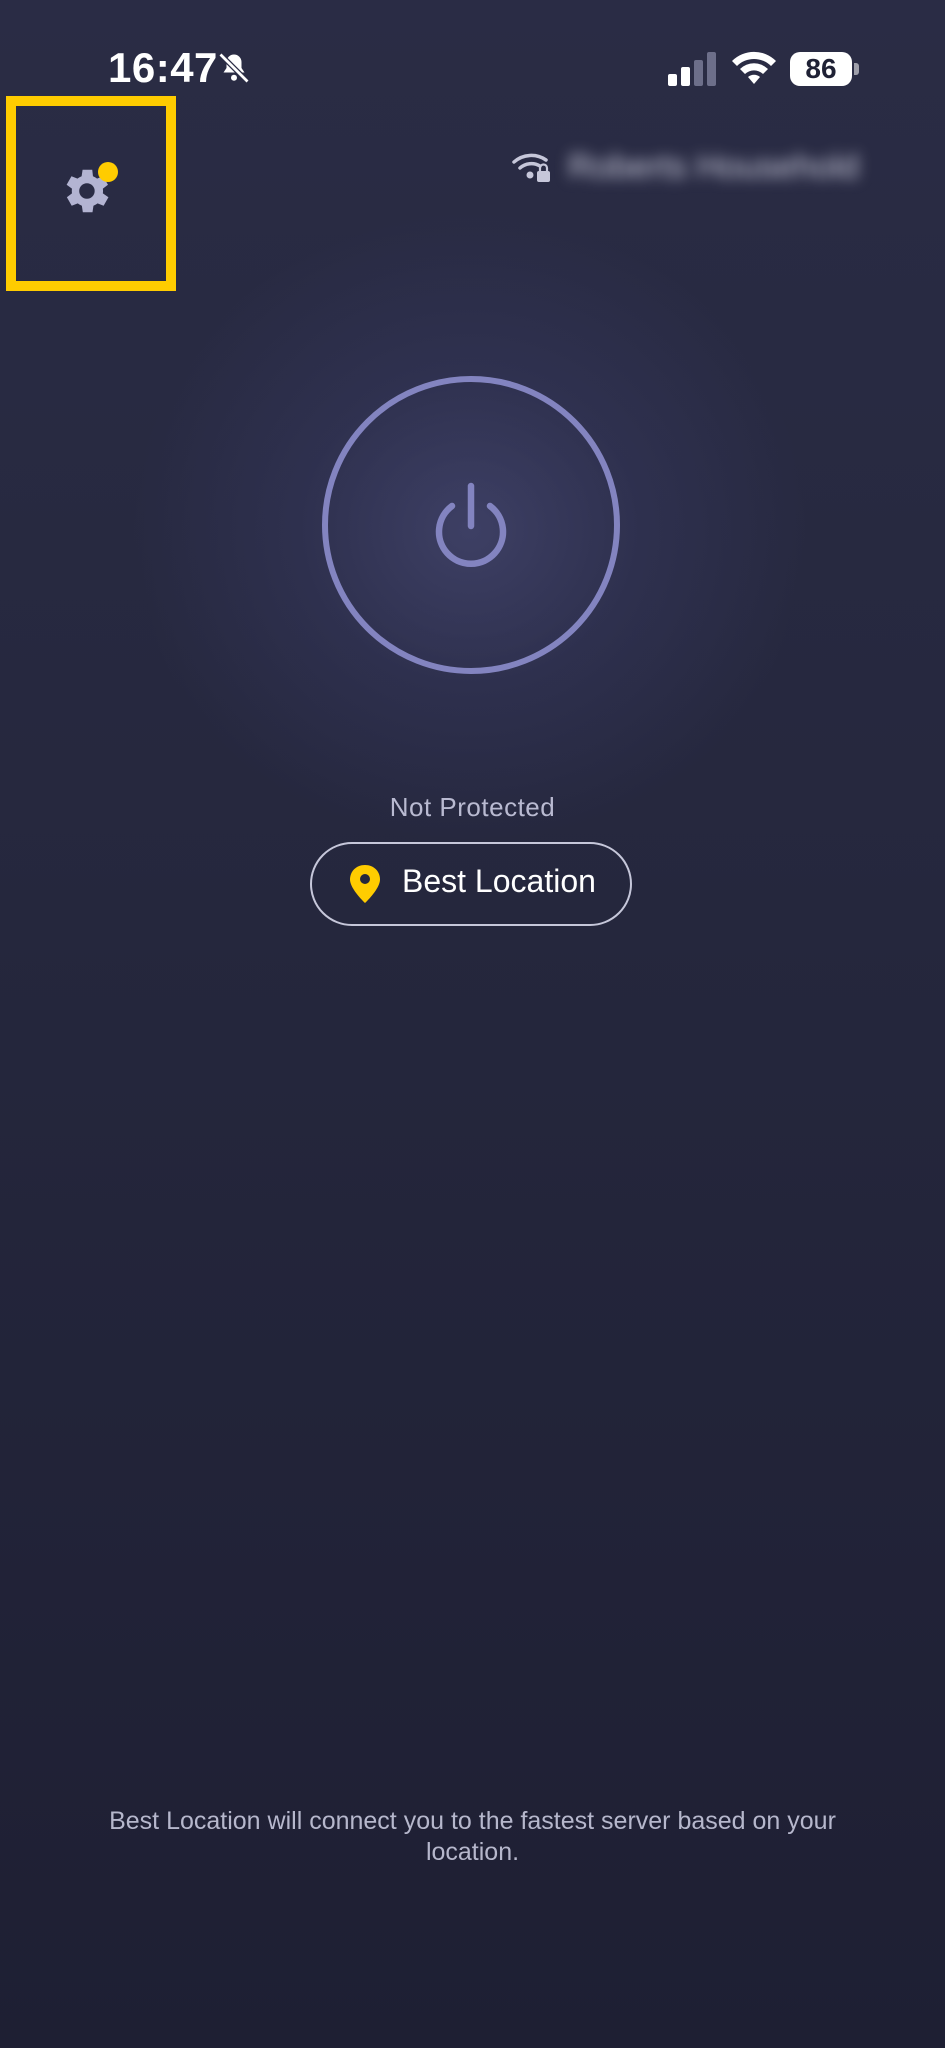 The height and width of the screenshot is (2048, 945). What do you see at coordinates (714, 167) in the screenshot?
I see `network-name: Roberts Household` at bounding box center [714, 167].